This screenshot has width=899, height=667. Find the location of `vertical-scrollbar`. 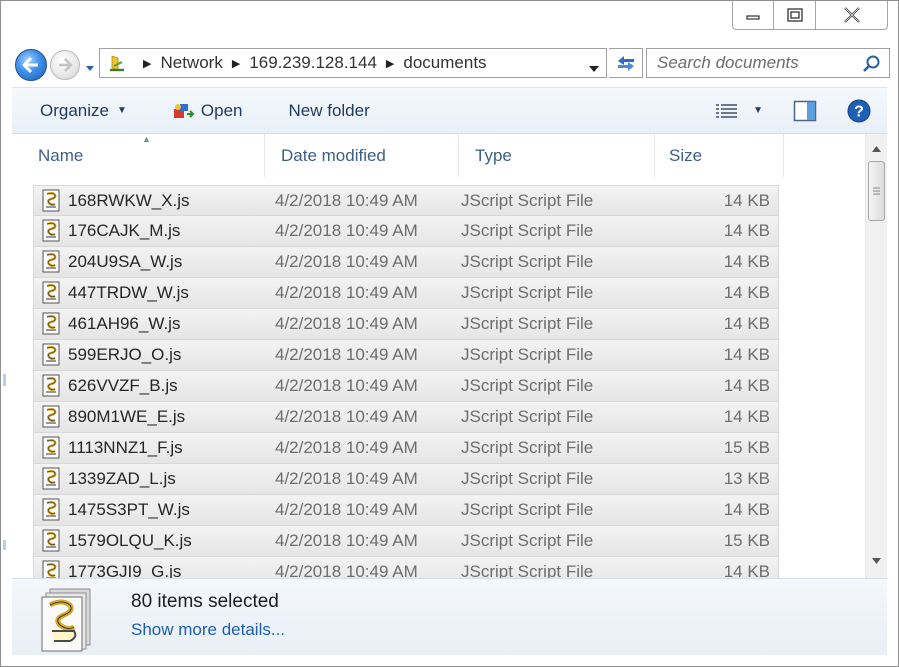

vertical-scrollbar is located at coordinates (876, 356).